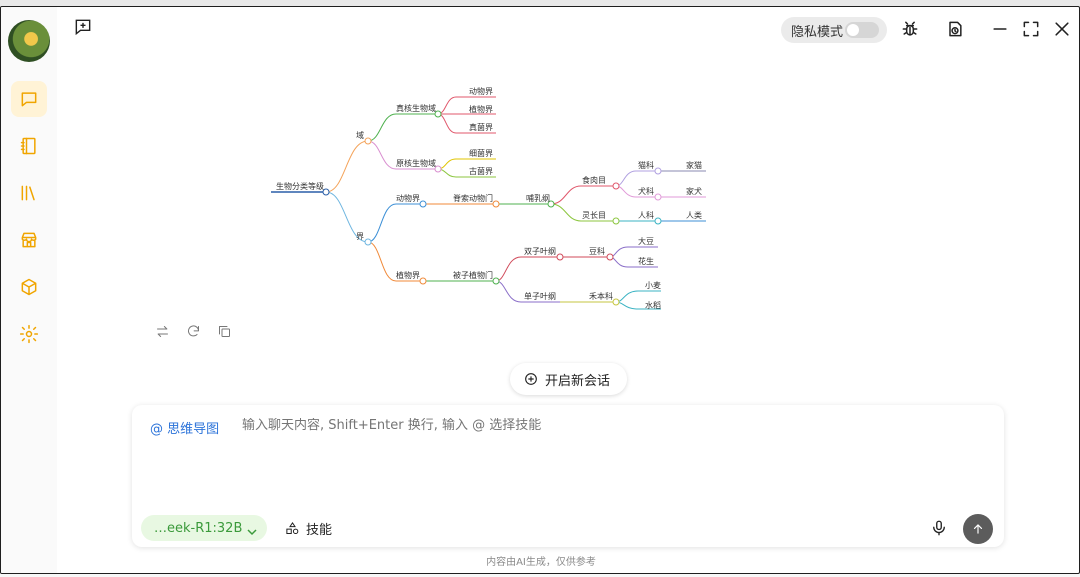 The height and width of the screenshot is (577, 1080). I want to click on sidebar-item-notebook, so click(29, 146).